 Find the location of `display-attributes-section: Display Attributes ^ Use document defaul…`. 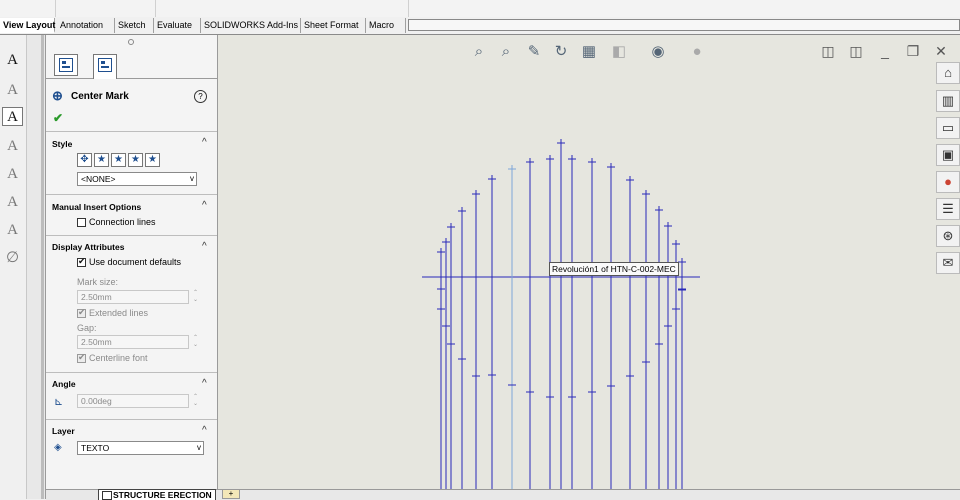

display-attributes-section: Display Attributes ^ Use document defaul… is located at coordinates (131, 303).